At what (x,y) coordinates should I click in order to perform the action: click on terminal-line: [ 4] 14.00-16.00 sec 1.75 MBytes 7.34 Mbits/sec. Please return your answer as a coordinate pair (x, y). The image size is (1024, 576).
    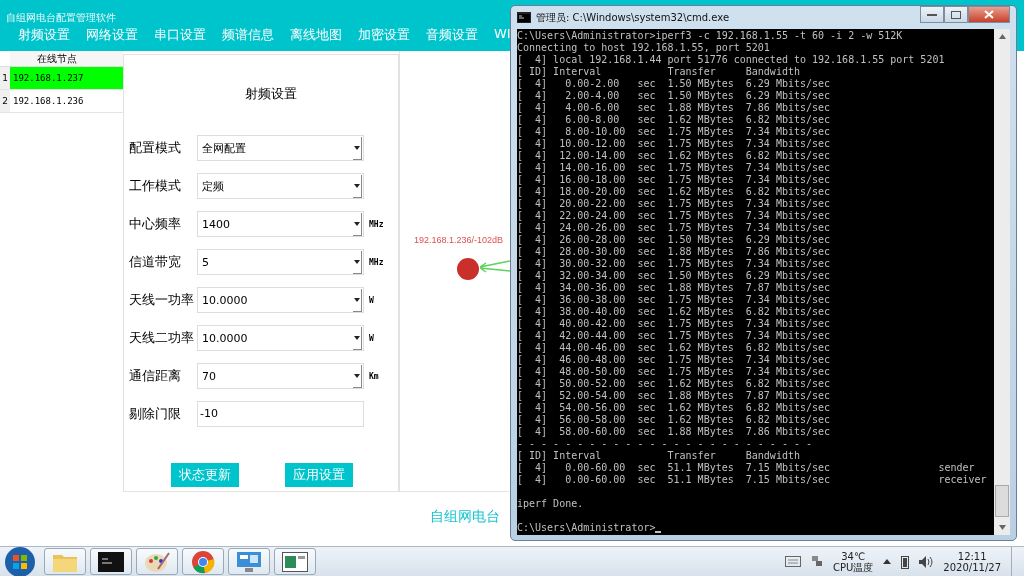
    Looking at the image, I should click on (674, 168).